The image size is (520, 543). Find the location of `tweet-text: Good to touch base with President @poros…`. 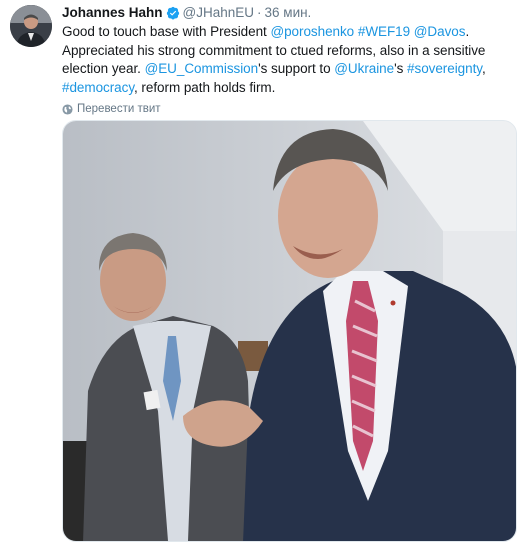

tweet-text: Good to touch base with President @poros… is located at coordinates (288, 60).